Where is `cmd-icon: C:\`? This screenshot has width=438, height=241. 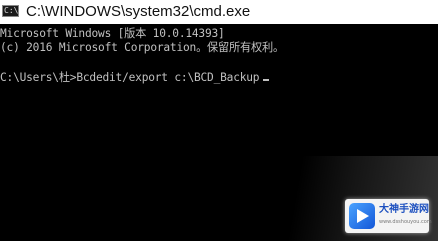 cmd-icon: C:\ is located at coordinates (10, 11).